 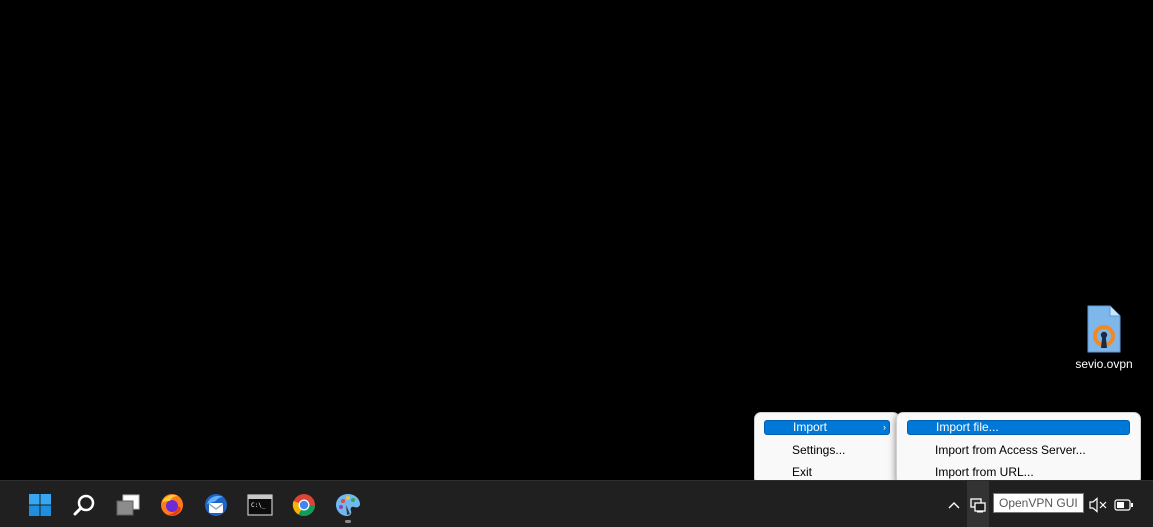 What do you see at coordinates (1104, 364) in the screenshot?
I see `desktop-icon-label: sevio.ovpn` at bounding box center [1104, 364].